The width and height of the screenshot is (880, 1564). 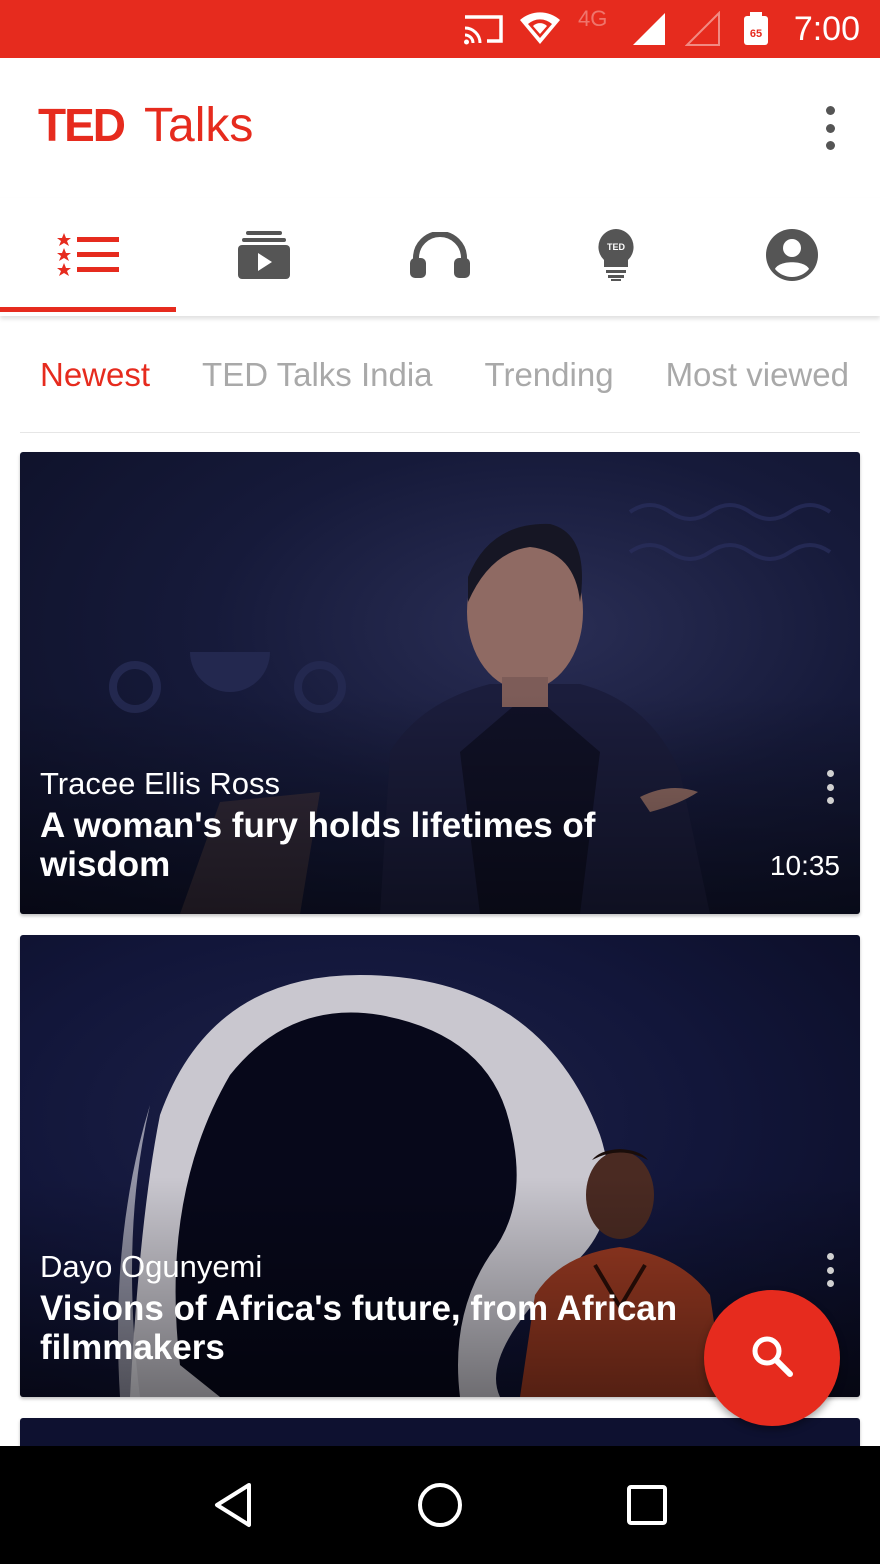 I want to click on category-divider, so click(x=440, y=432).